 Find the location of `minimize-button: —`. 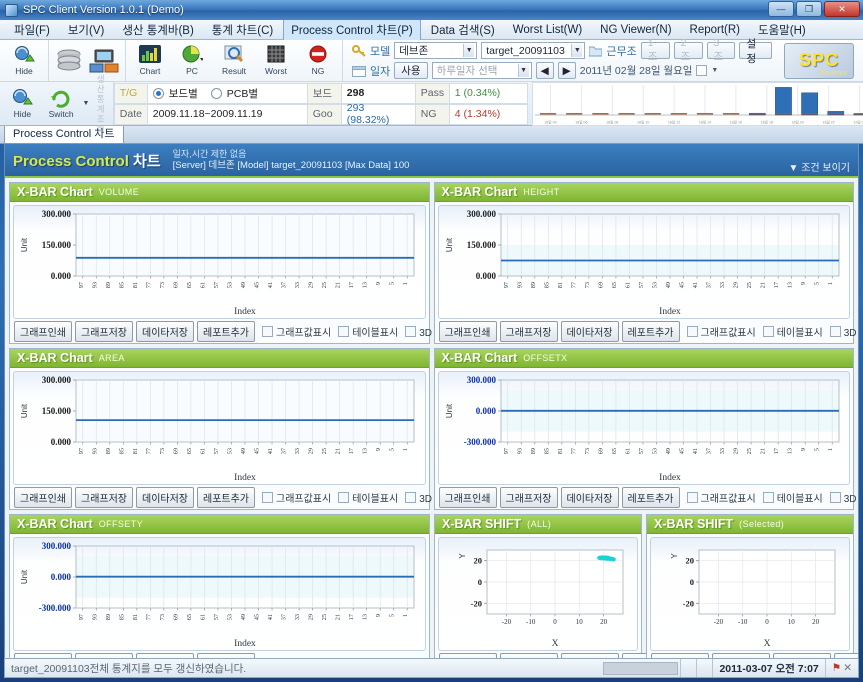

minimize-button: — is located at coordinates (781, 9).